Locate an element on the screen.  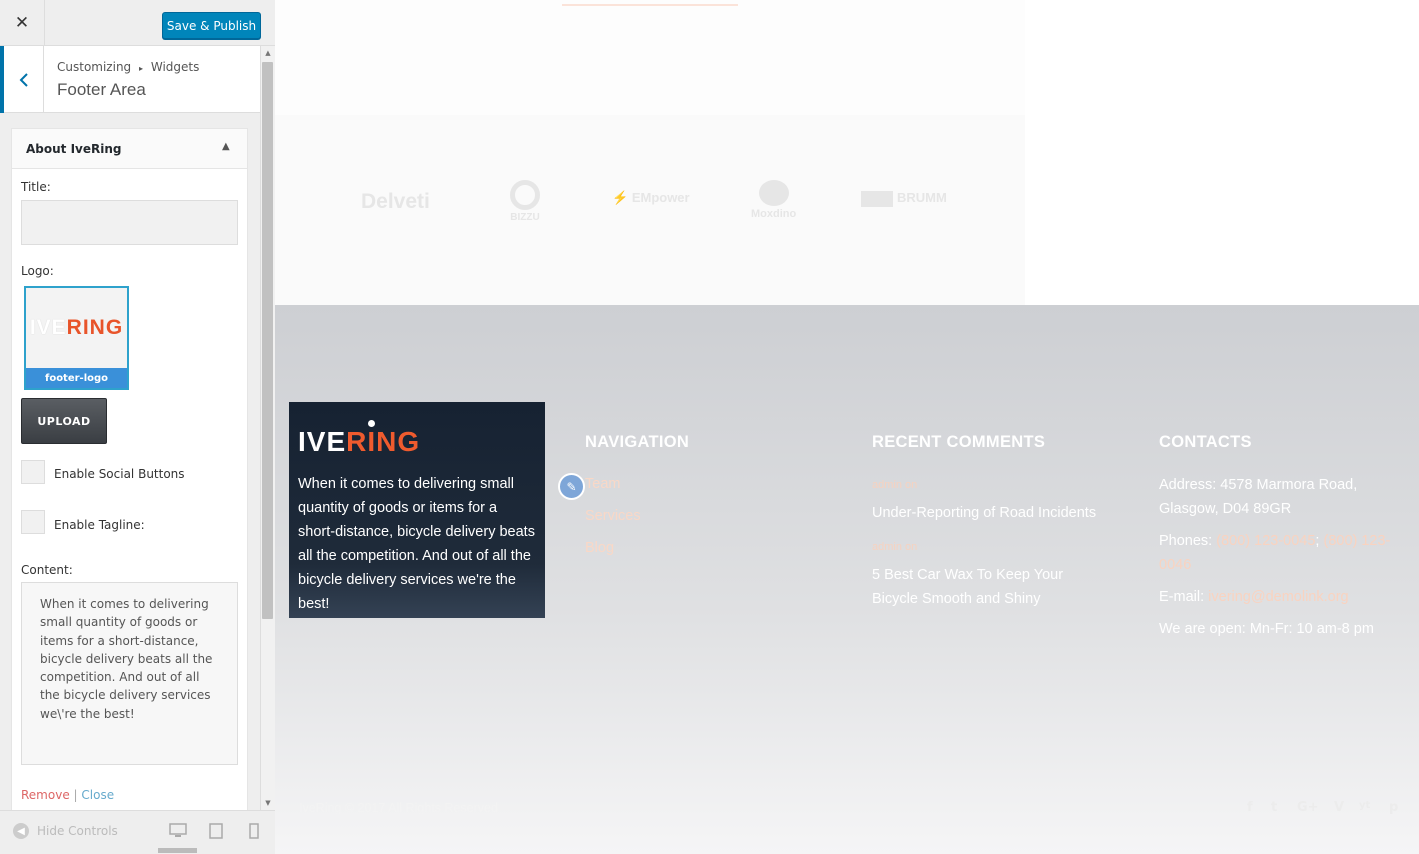
brand-logo-text: Moxdino is located at coordinates (774, 214).